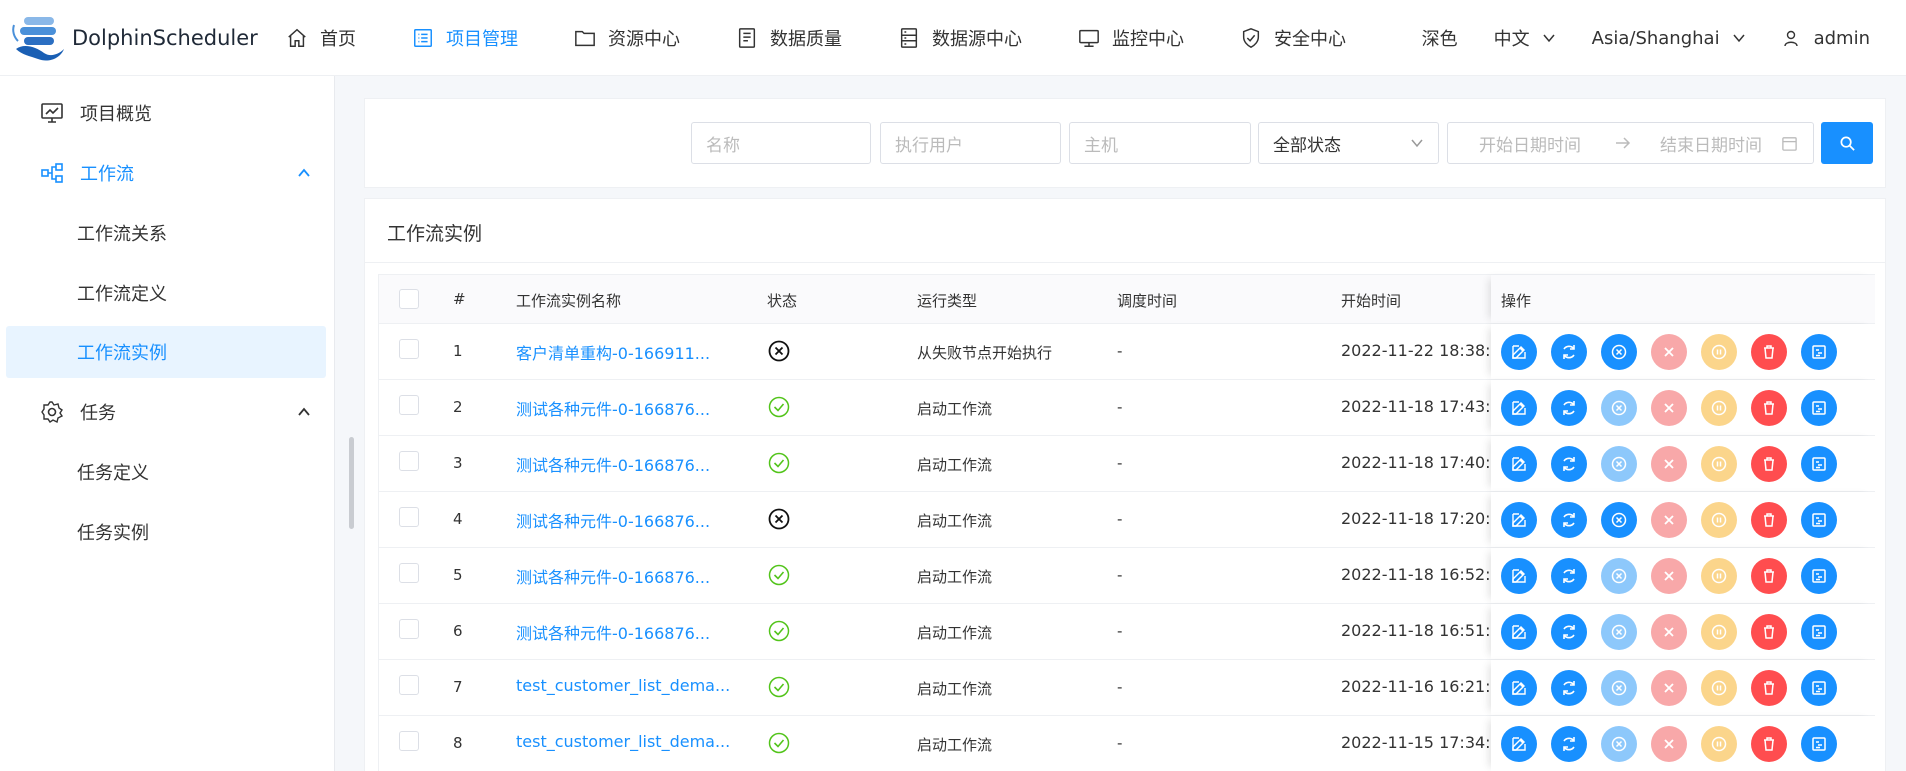 This screenshot has width=1906, height=771. Describe the element at coordinates (1847, 143) in the screenshot. I see `search-button` at that location.